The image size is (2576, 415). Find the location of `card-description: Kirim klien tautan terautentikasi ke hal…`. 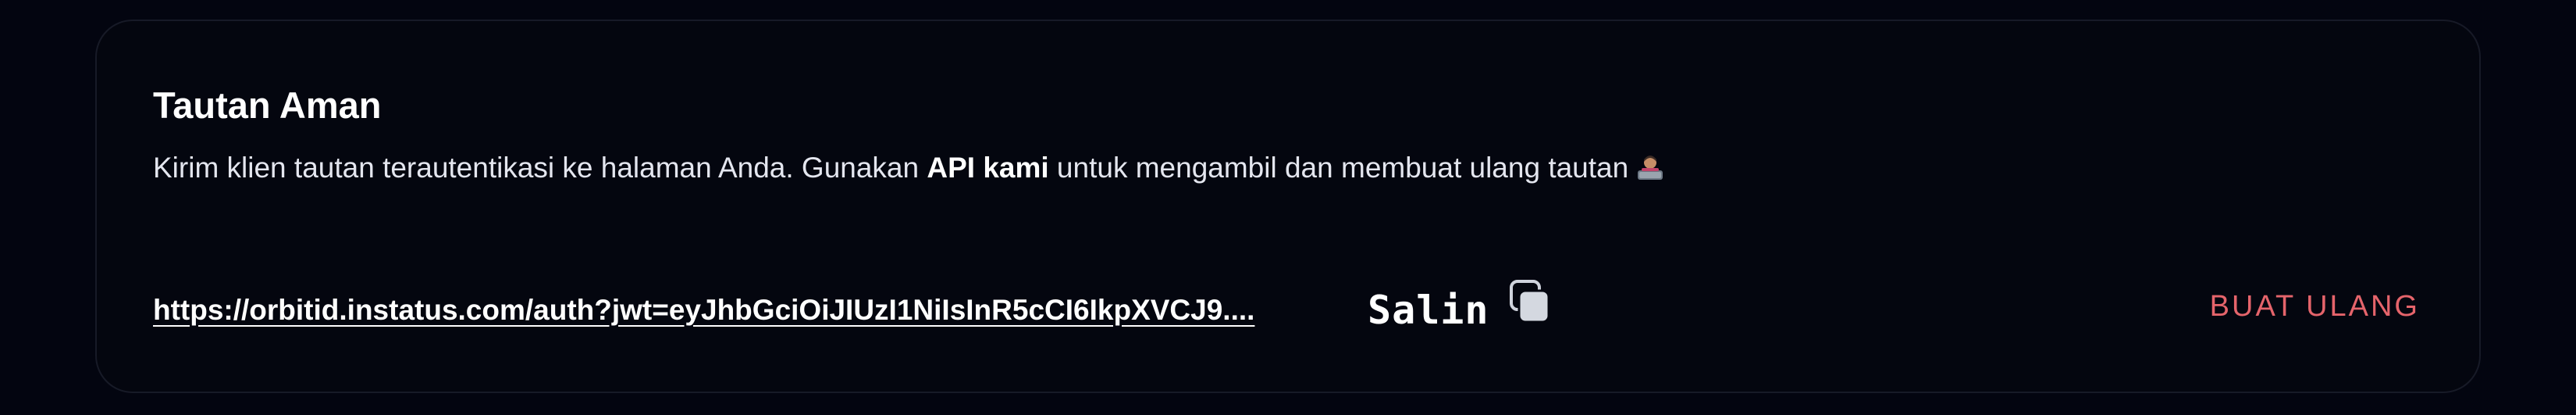

card-description: Kirim klien tautan terautentikasi ke hal… is located at coordinates (909, 168).